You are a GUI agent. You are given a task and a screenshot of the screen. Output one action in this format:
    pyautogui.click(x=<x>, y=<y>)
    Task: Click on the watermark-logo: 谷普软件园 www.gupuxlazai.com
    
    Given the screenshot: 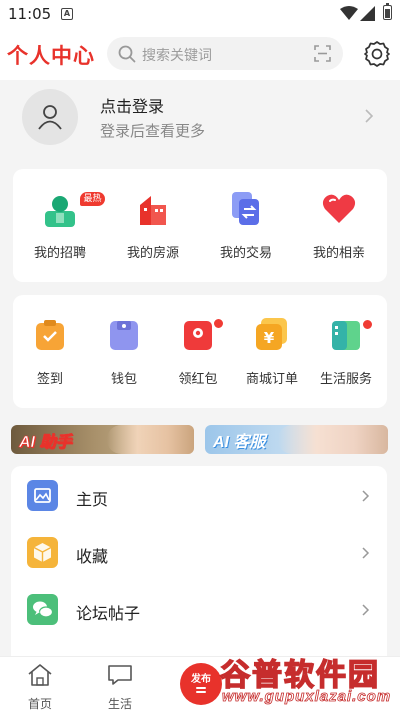 What is the action you would take?
    pyautogui.click(x=308, y=678)
    